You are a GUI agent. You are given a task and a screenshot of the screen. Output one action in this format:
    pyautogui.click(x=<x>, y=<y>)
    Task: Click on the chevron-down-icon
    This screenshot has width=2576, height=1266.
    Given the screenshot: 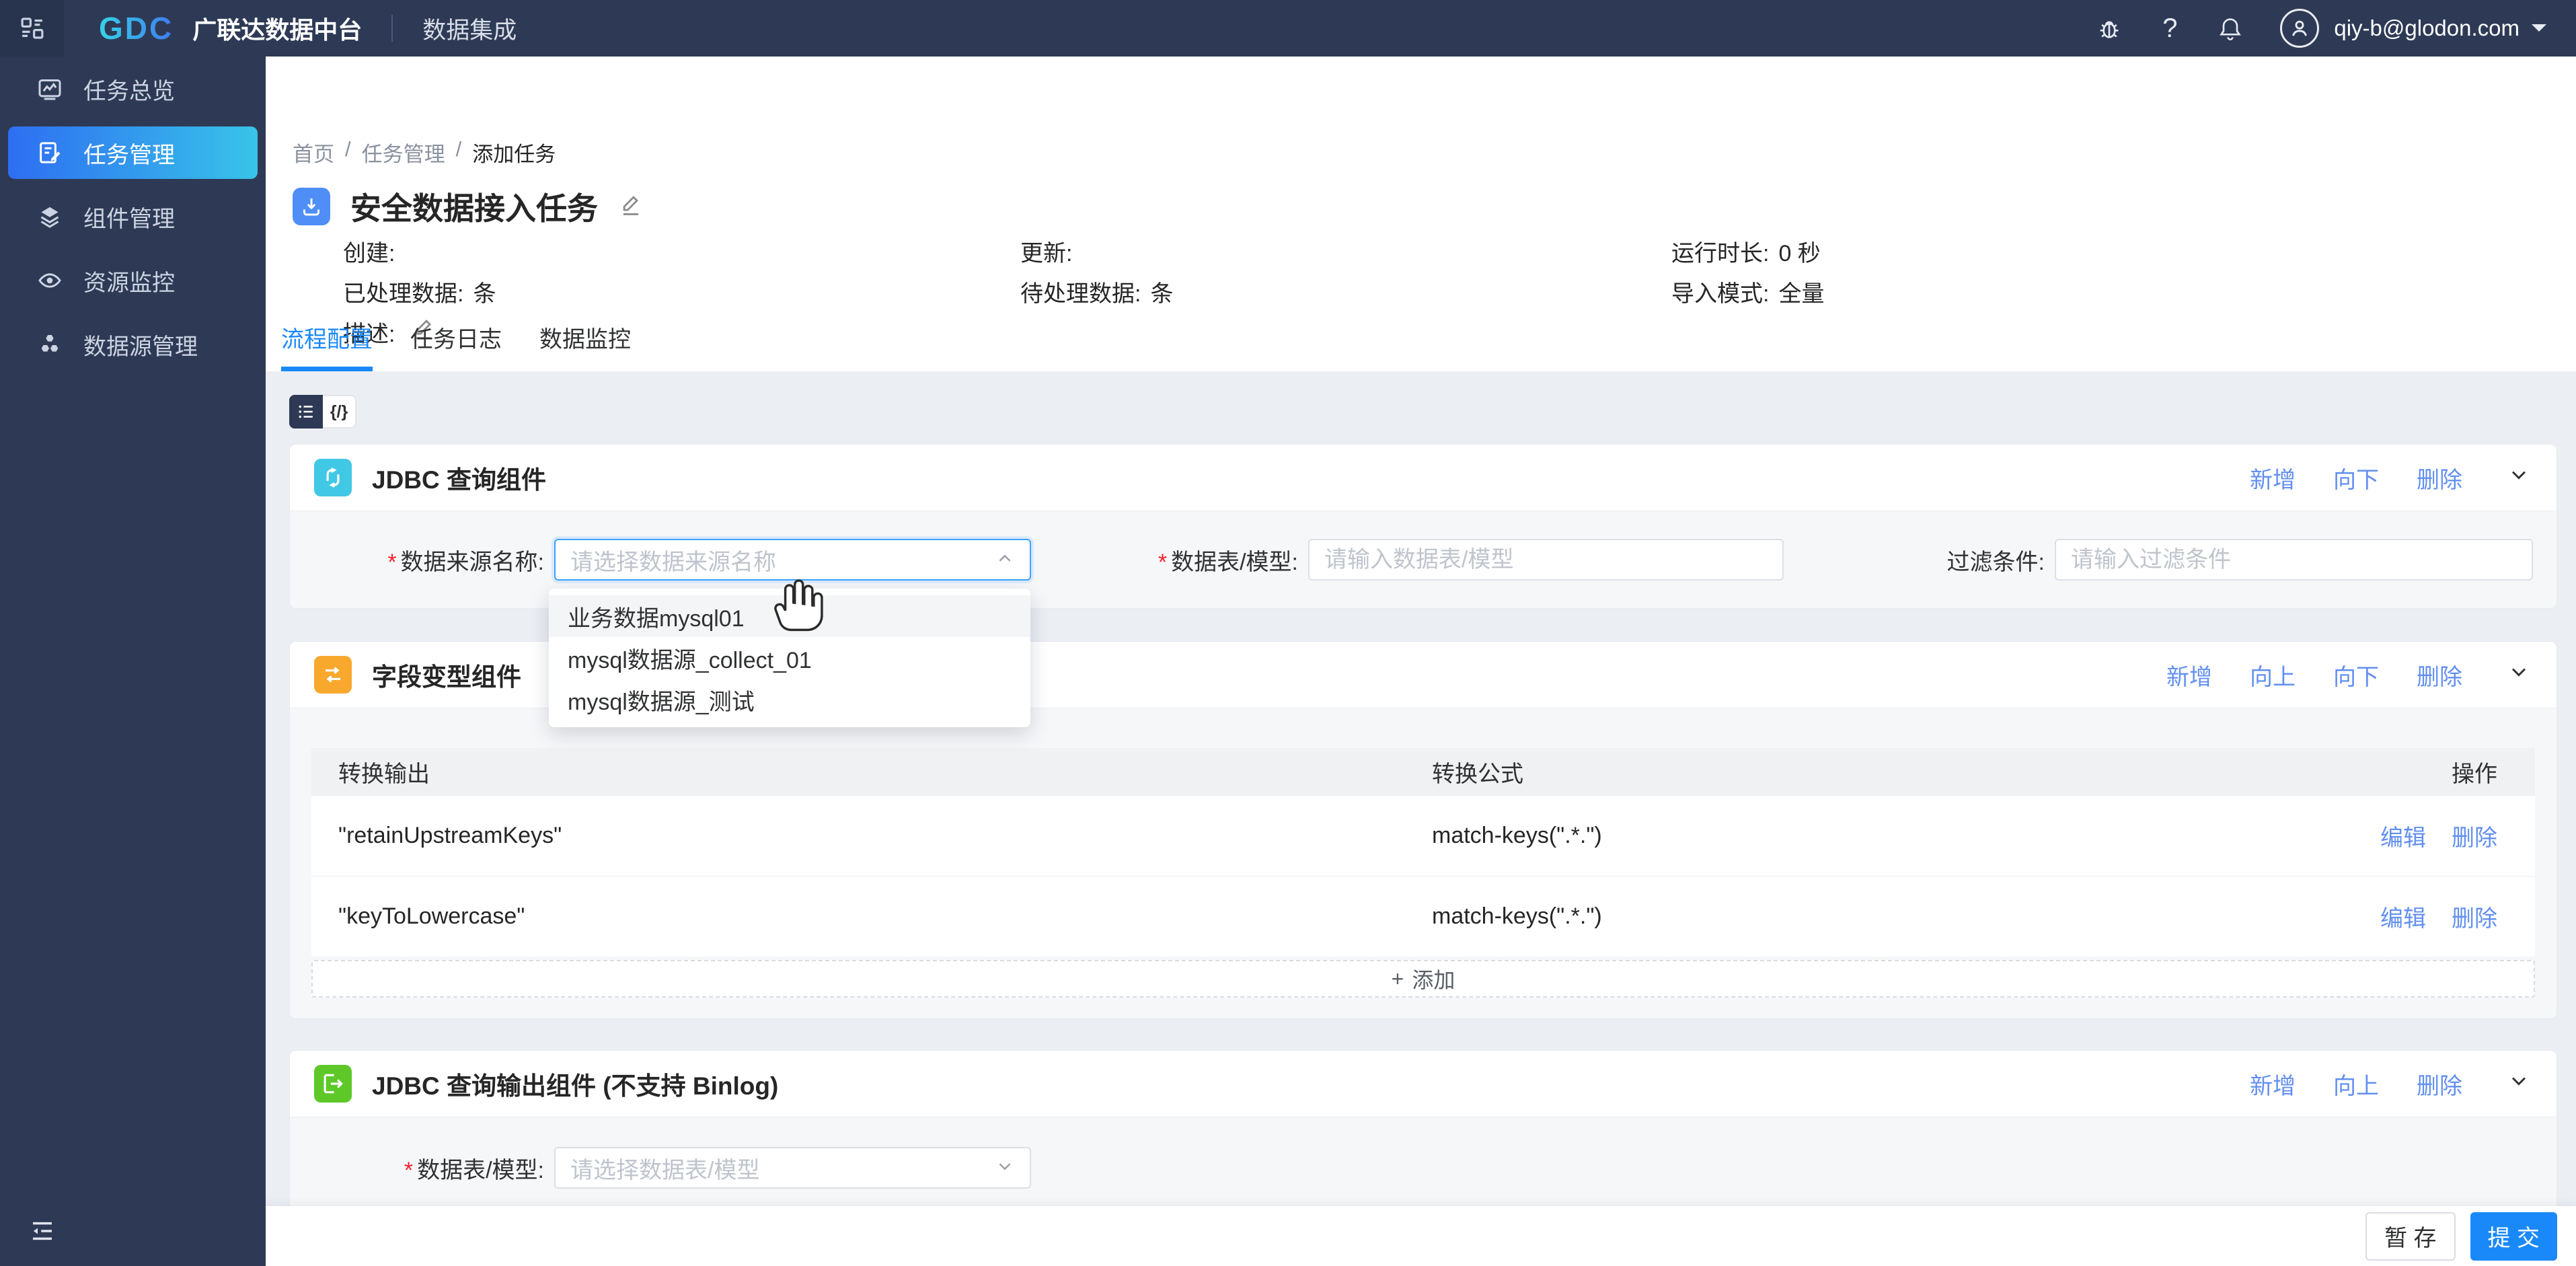 What is the action you would take?
    pyautogui.click(x=2518, y=475)
    